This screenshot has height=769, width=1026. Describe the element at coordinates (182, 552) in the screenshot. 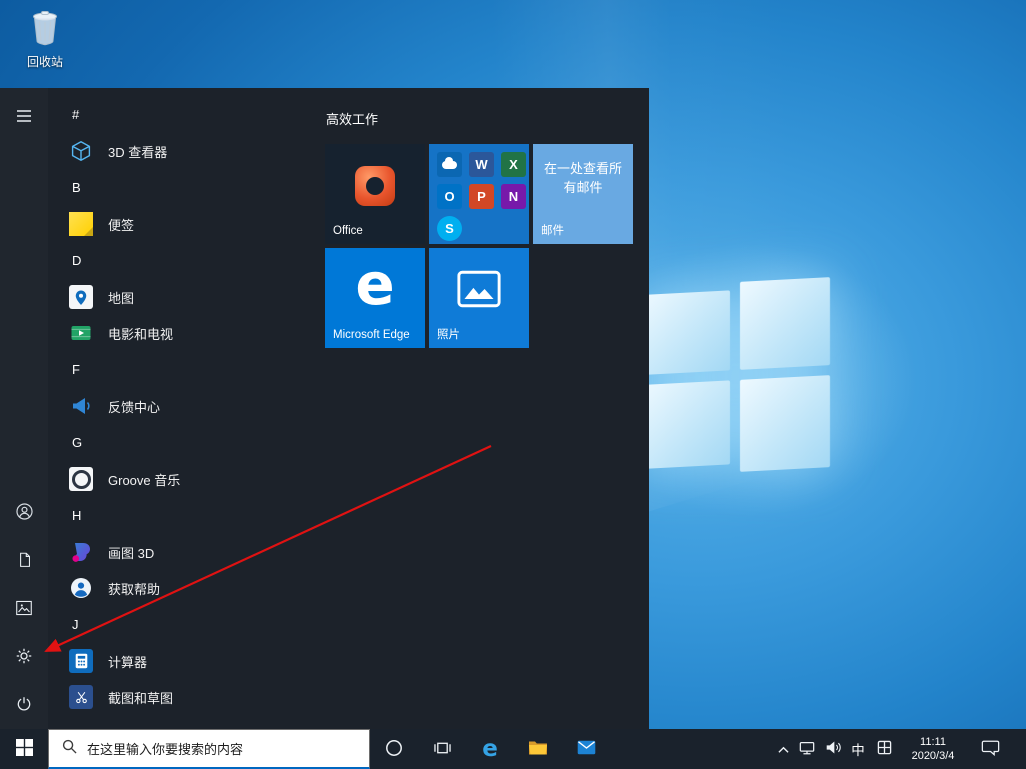

I see `app-item-paint-3d: 画图 3D` at that location.